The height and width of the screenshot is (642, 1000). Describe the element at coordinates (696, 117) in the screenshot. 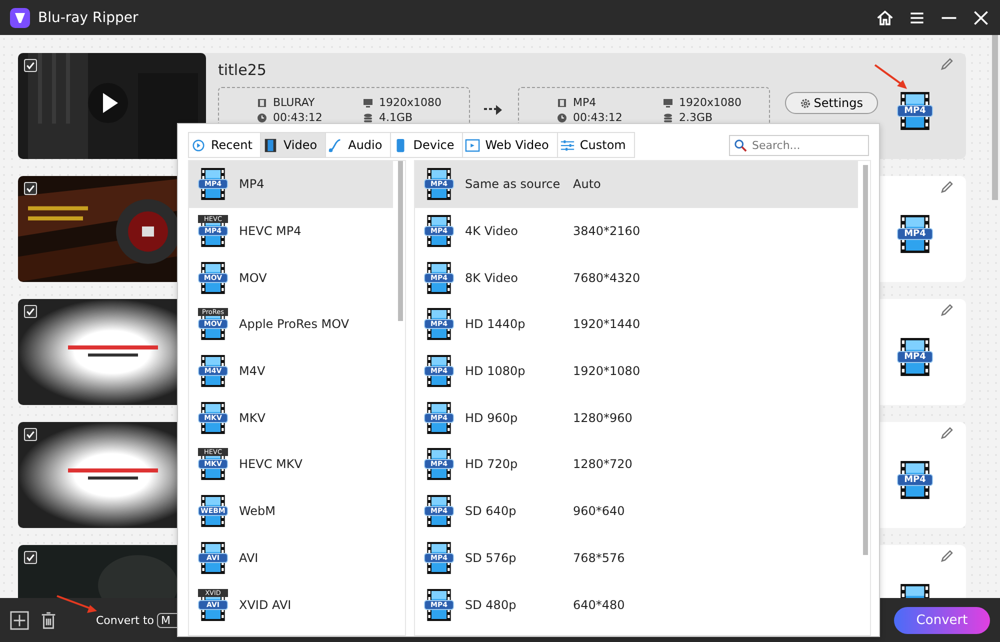

I see `size-text: 2.3GB` at that location.